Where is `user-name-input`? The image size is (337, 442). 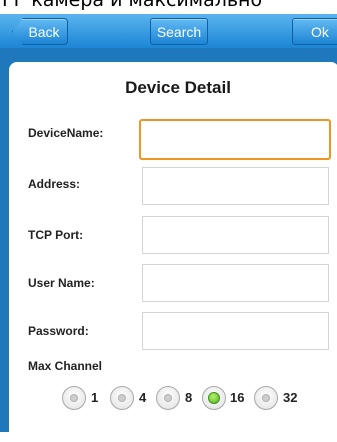 user-name-input is located at coordinates (235, 283).